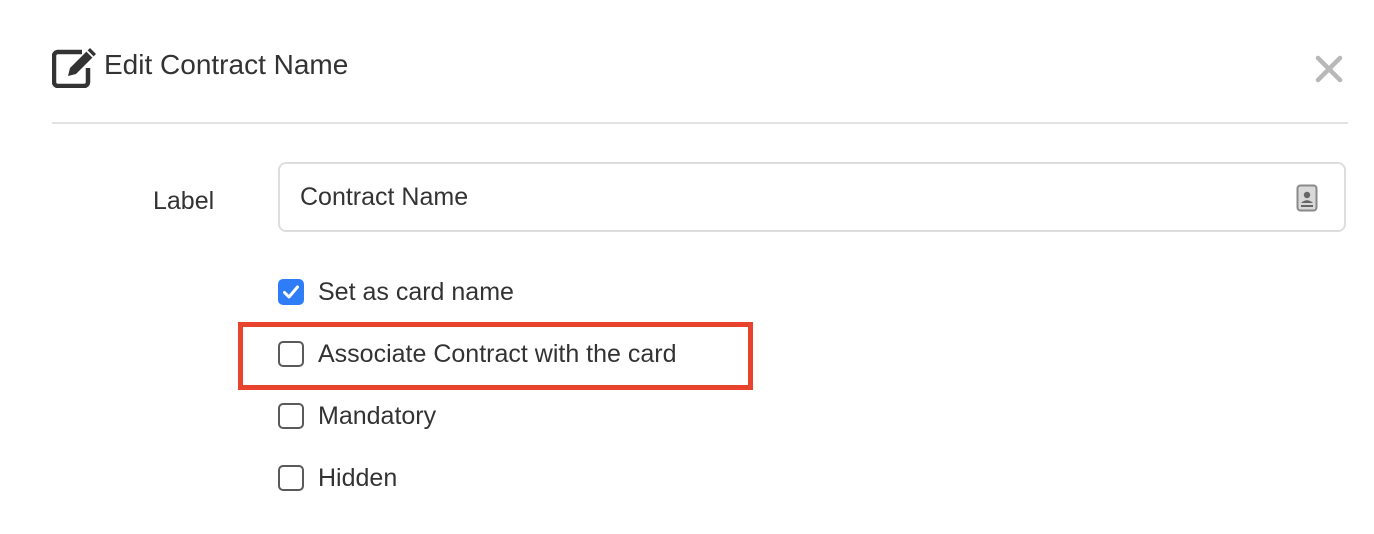 The height and width of the screenshot is (534, 1374). Describe the element at coordinates (1307, 198) in the screenshot. I see `contact-card-icon` at that location.